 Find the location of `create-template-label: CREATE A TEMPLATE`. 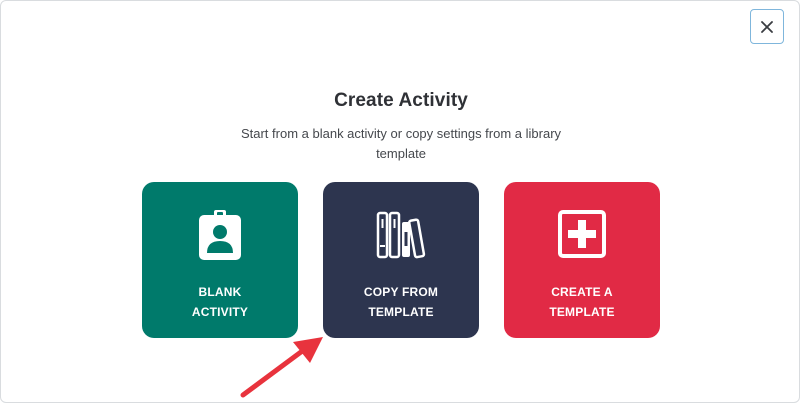

create-template-label: CREATE A TEMPLATE is located at coordinates (582, 302).